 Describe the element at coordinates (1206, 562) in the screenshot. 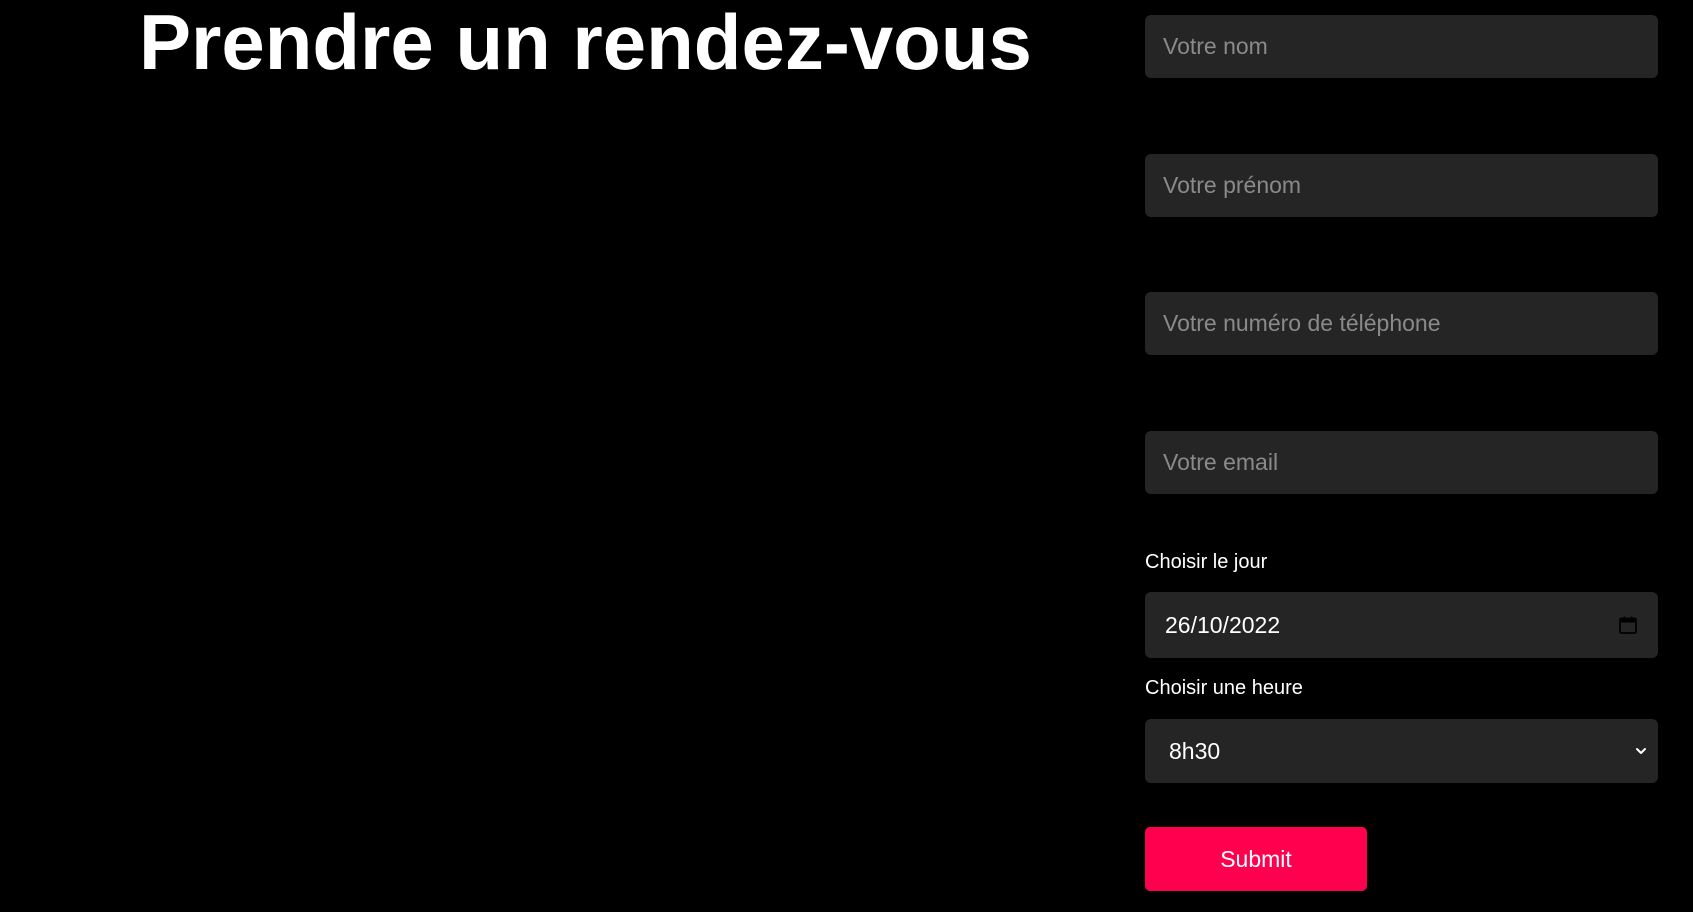

I see `day-label: Choisir le jour` at that location.